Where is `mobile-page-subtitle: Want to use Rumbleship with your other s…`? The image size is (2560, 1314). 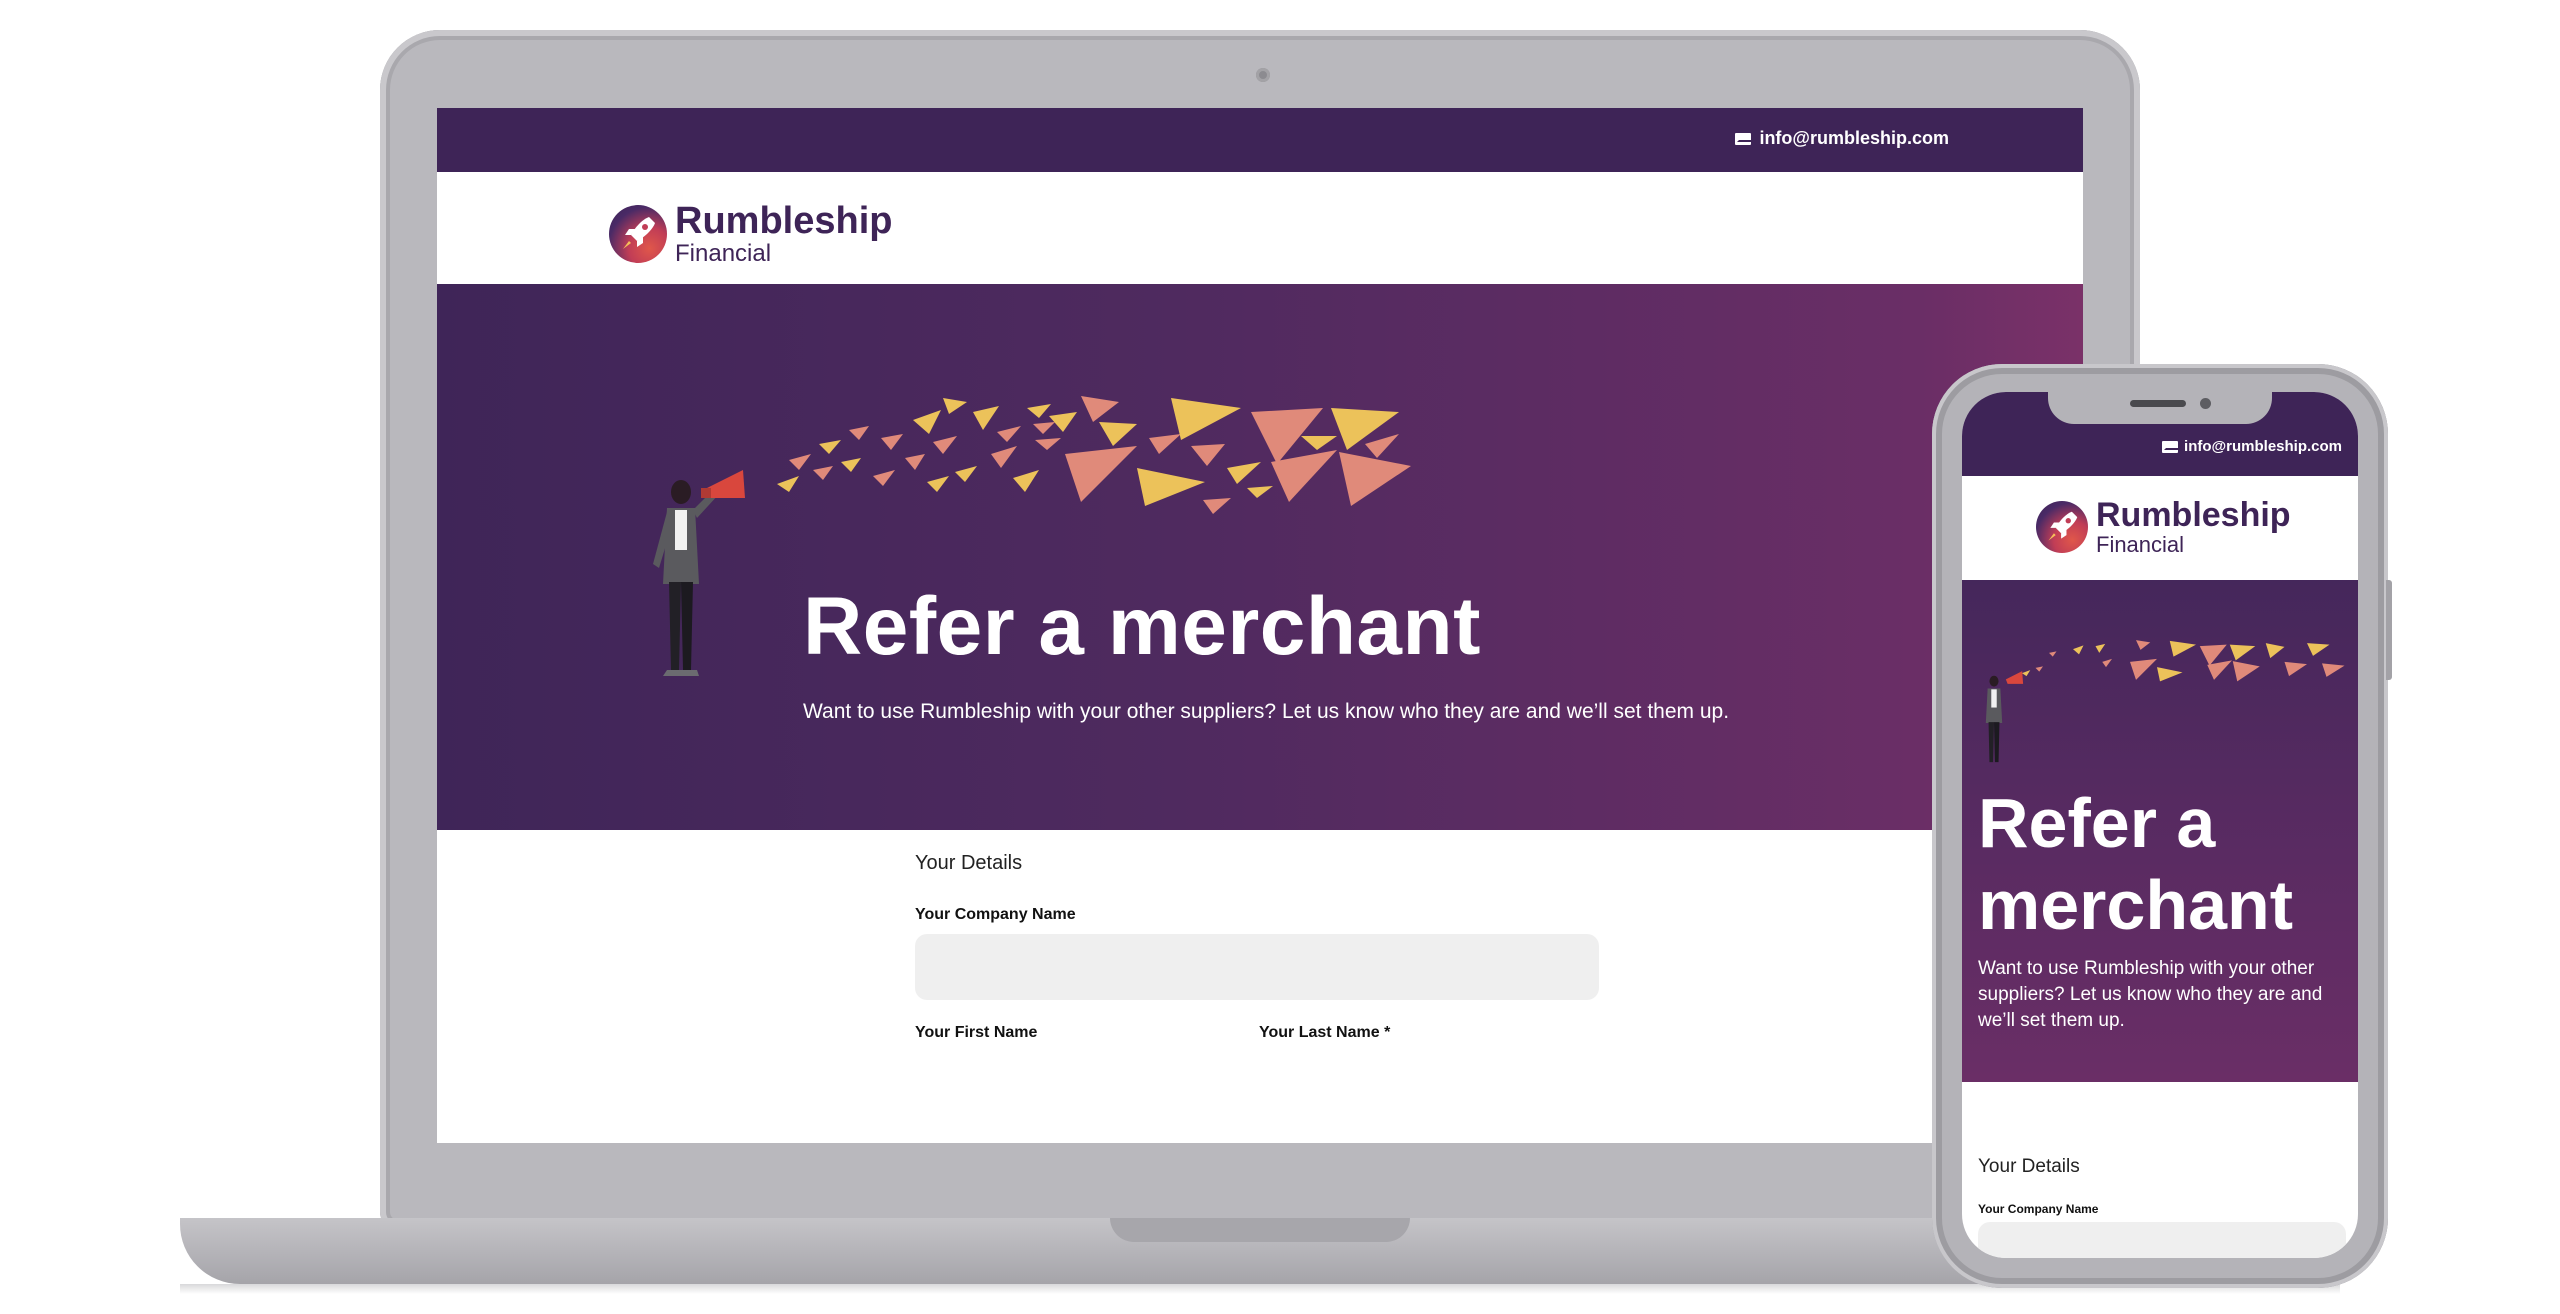
mobile-page-subtitle: Want to use Rumbleship with your other s… is located at coordinates (2150, 994).